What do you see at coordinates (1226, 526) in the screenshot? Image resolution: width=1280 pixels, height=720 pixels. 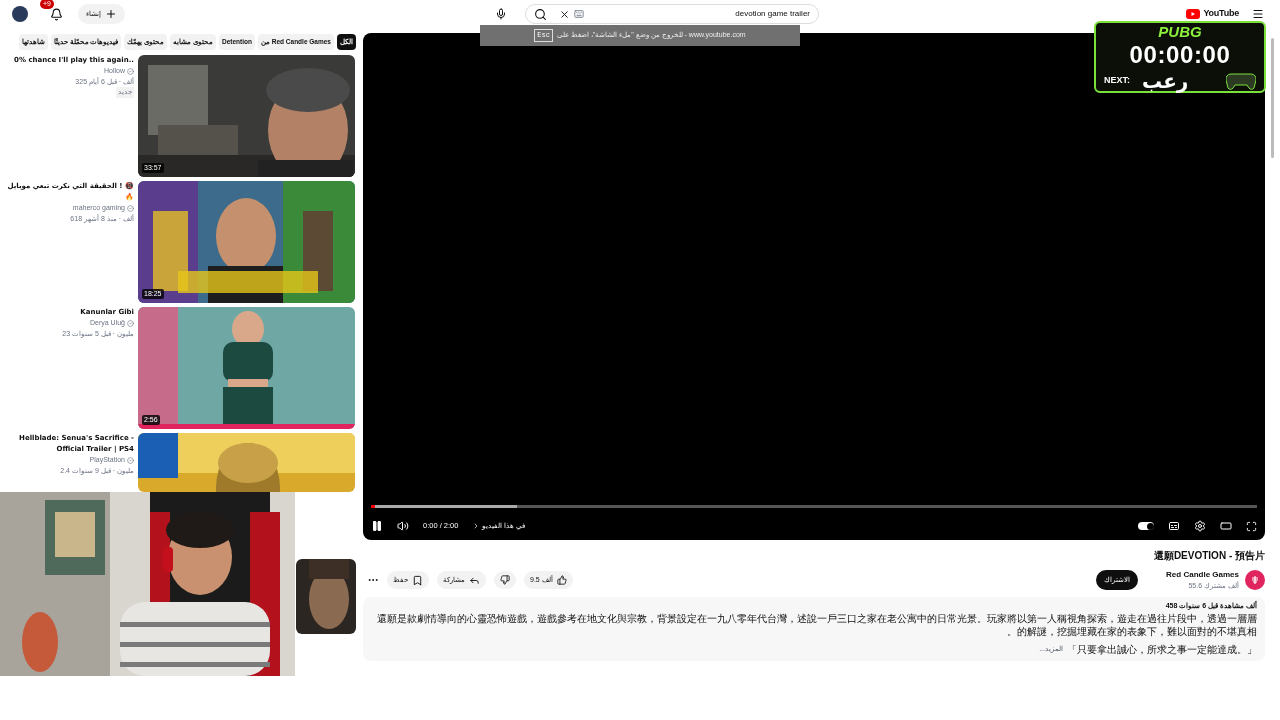 I see `theater-mode-icon` at bounding box center [1226, 526].